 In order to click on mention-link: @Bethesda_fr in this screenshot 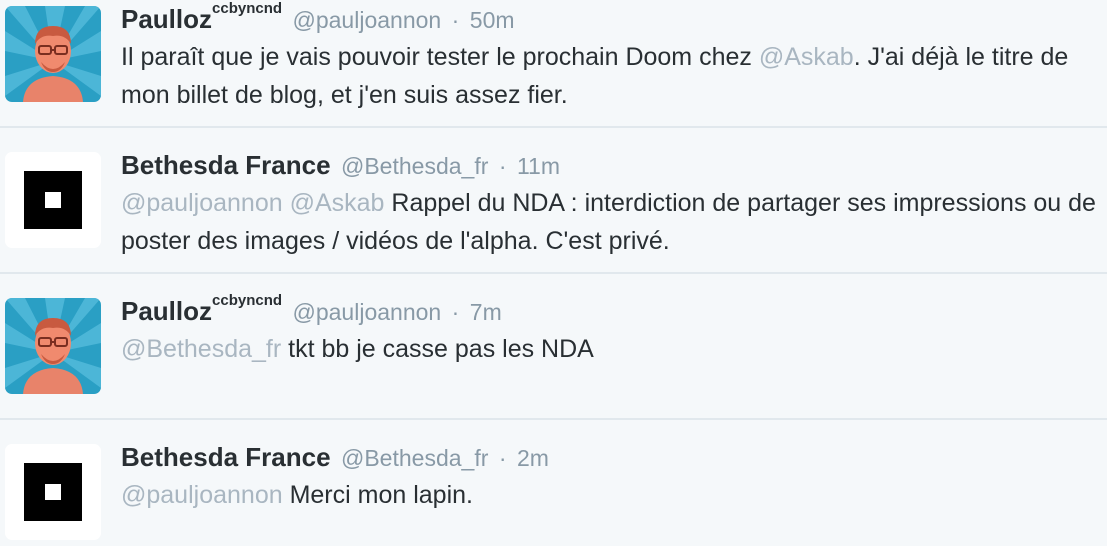, I will do `click(201, 349)`.